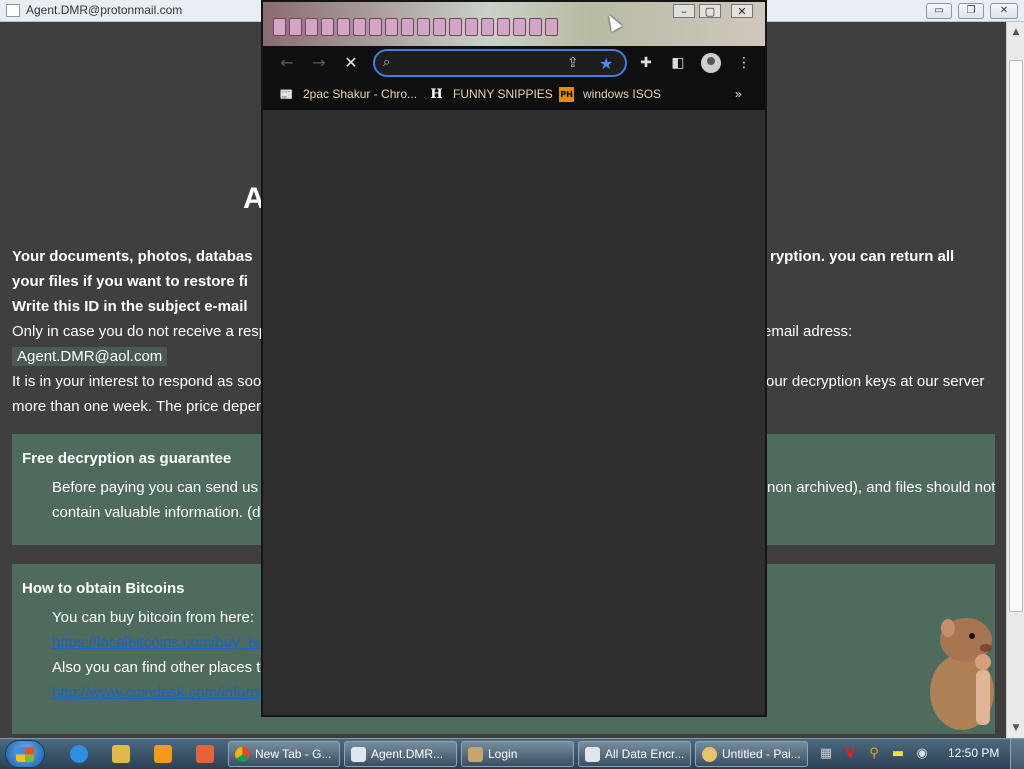 The width and height of the screenshot is (1024, 769). Describe the element at coordinates (25, 754) in the screenshot. I see `start-button` at that location.